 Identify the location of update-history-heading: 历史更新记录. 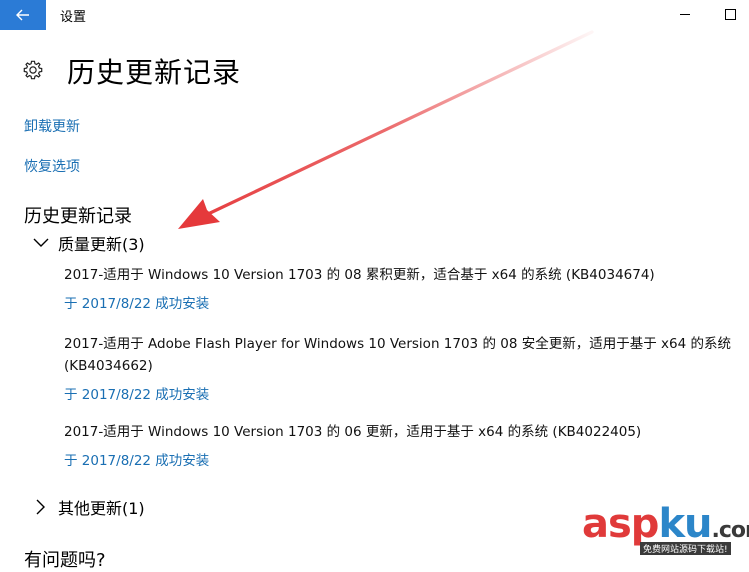
(78, 216).